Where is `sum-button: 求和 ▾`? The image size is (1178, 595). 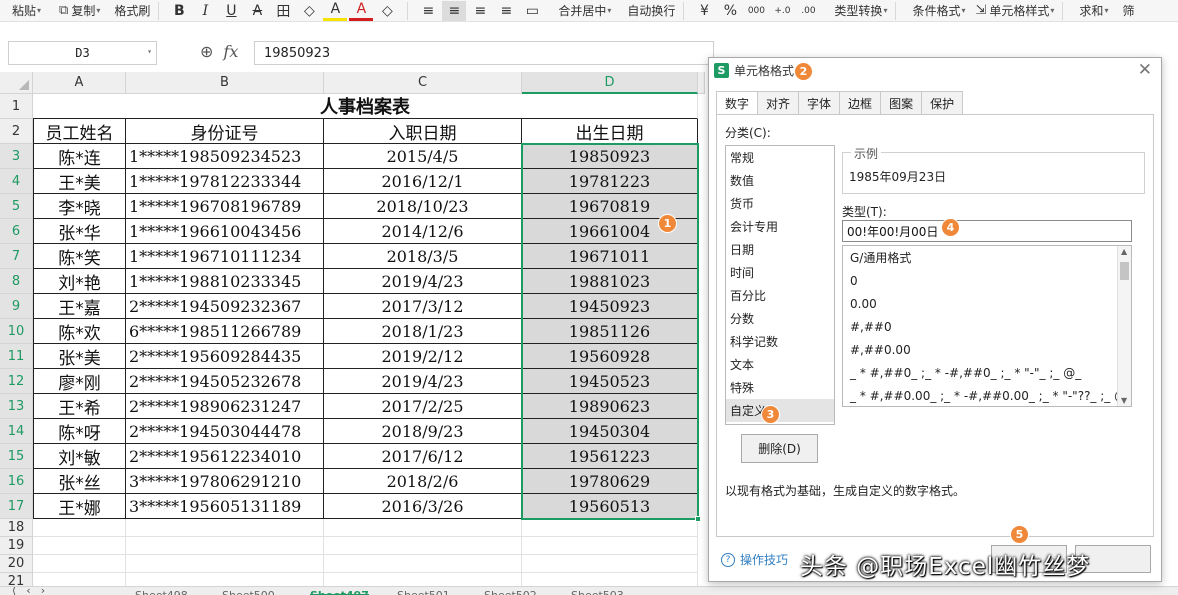
sum-button: 求和 ▾ is located at coordinates (1093, 10).